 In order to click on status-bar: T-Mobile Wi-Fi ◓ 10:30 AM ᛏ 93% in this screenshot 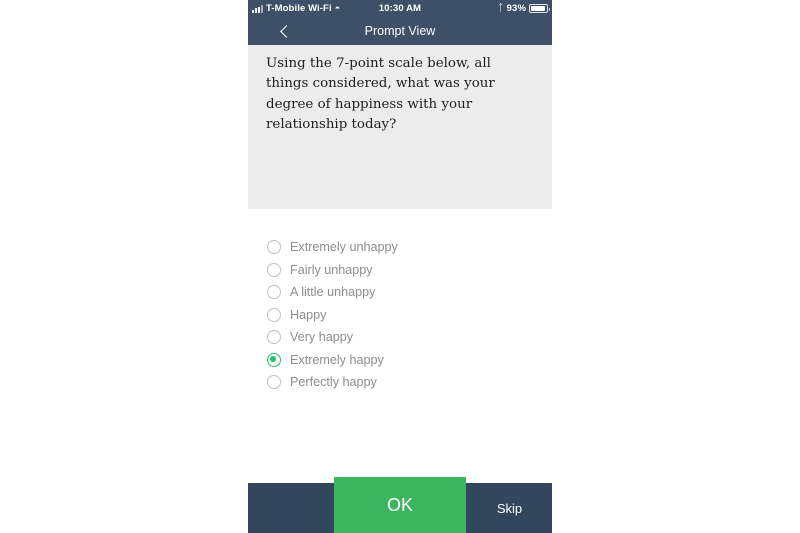, I will do `click(400, 8)`.